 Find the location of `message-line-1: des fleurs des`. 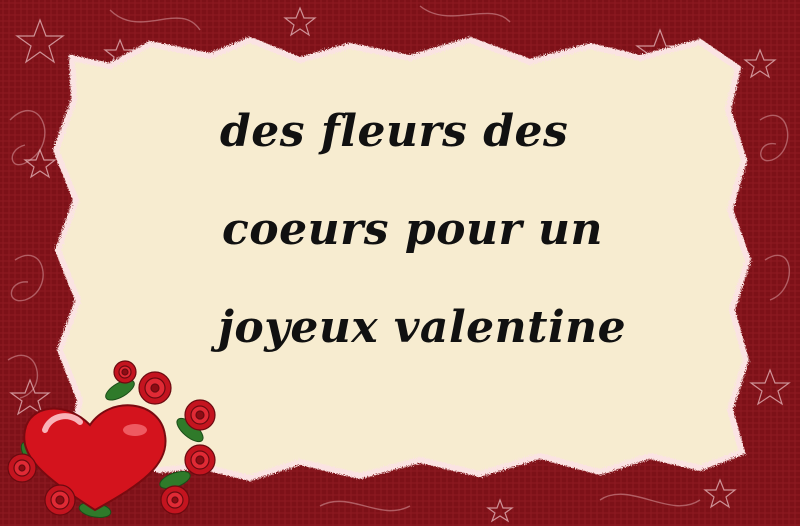

message-line-1: des fleurs des is located at coordinates (394, 131).